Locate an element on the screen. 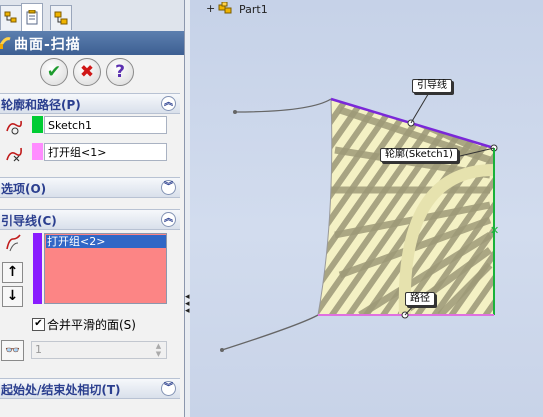  profile-icon is located at coordinates (14, 127).